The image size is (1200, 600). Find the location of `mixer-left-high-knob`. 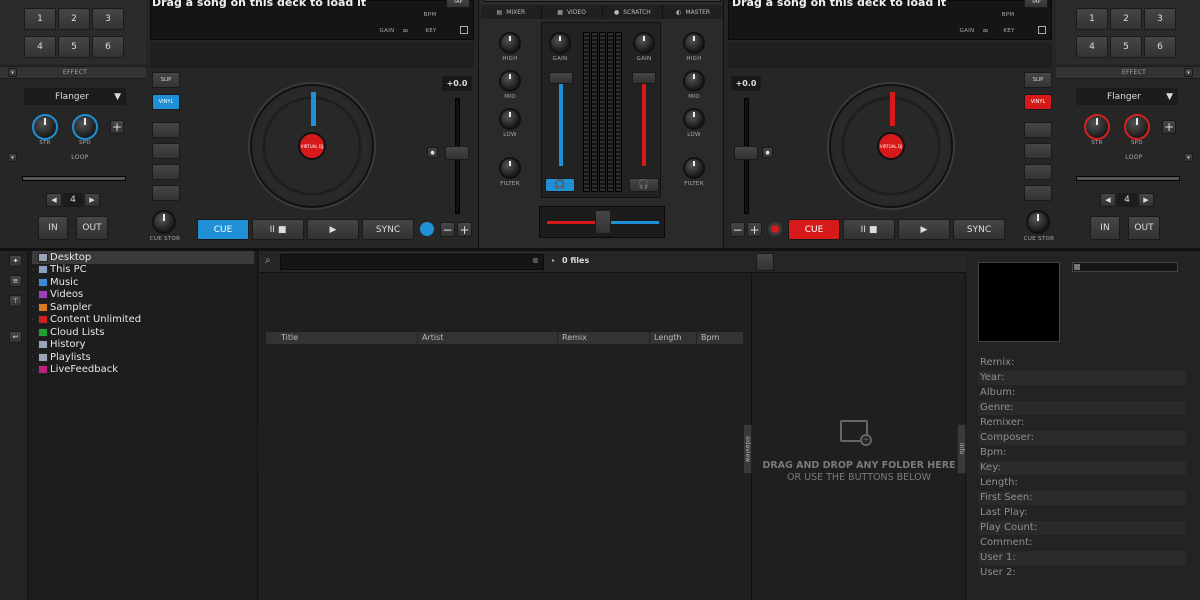

mixer-left-high-knob is located at coordinates (510, 43).